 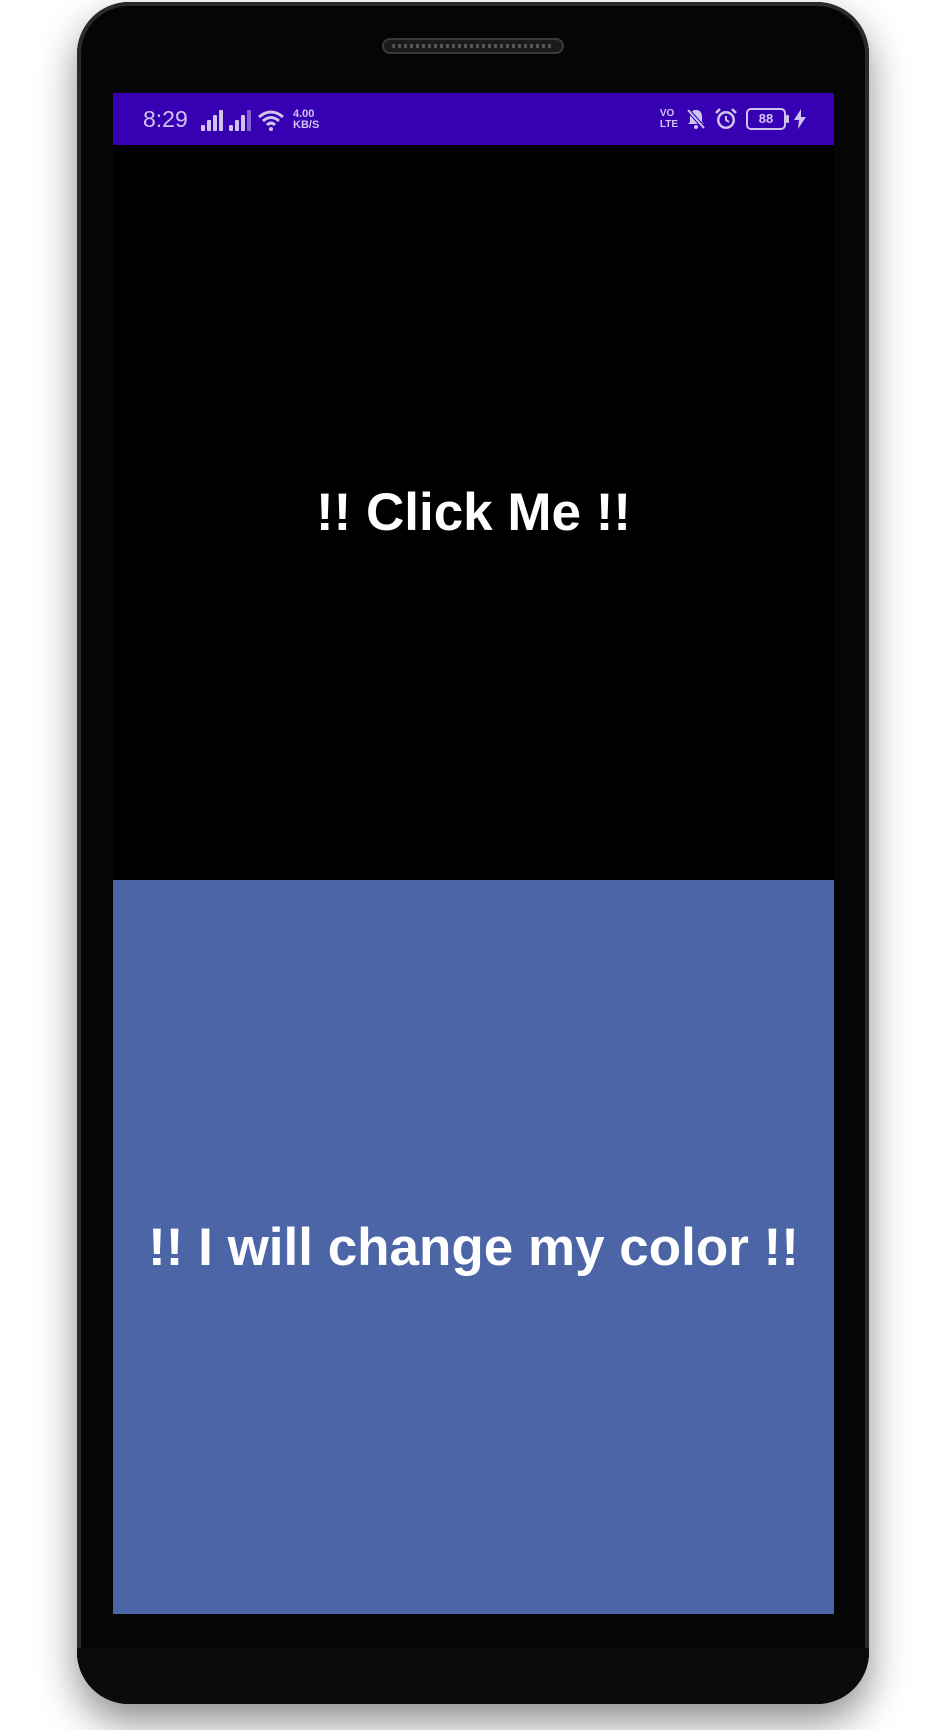 I want to click on earpiece-speaker, so click(x=473, y=46).